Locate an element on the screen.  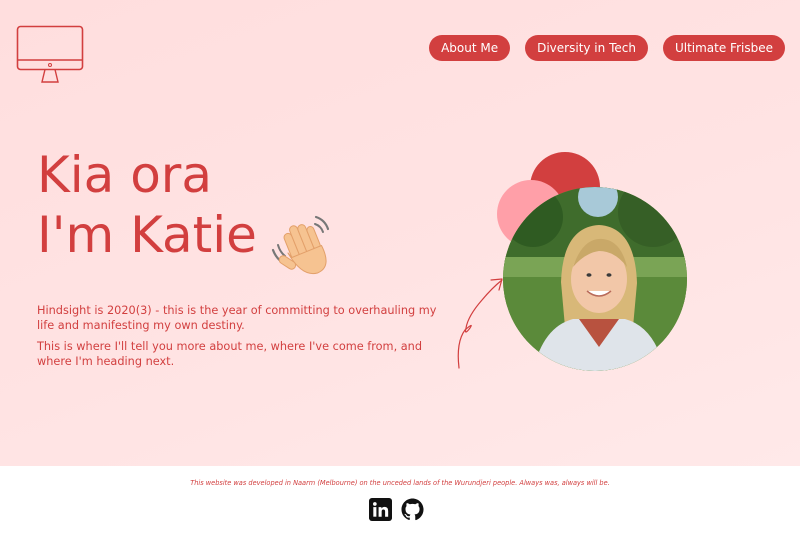
linkedin-icon is located at coordinates (380, 509).